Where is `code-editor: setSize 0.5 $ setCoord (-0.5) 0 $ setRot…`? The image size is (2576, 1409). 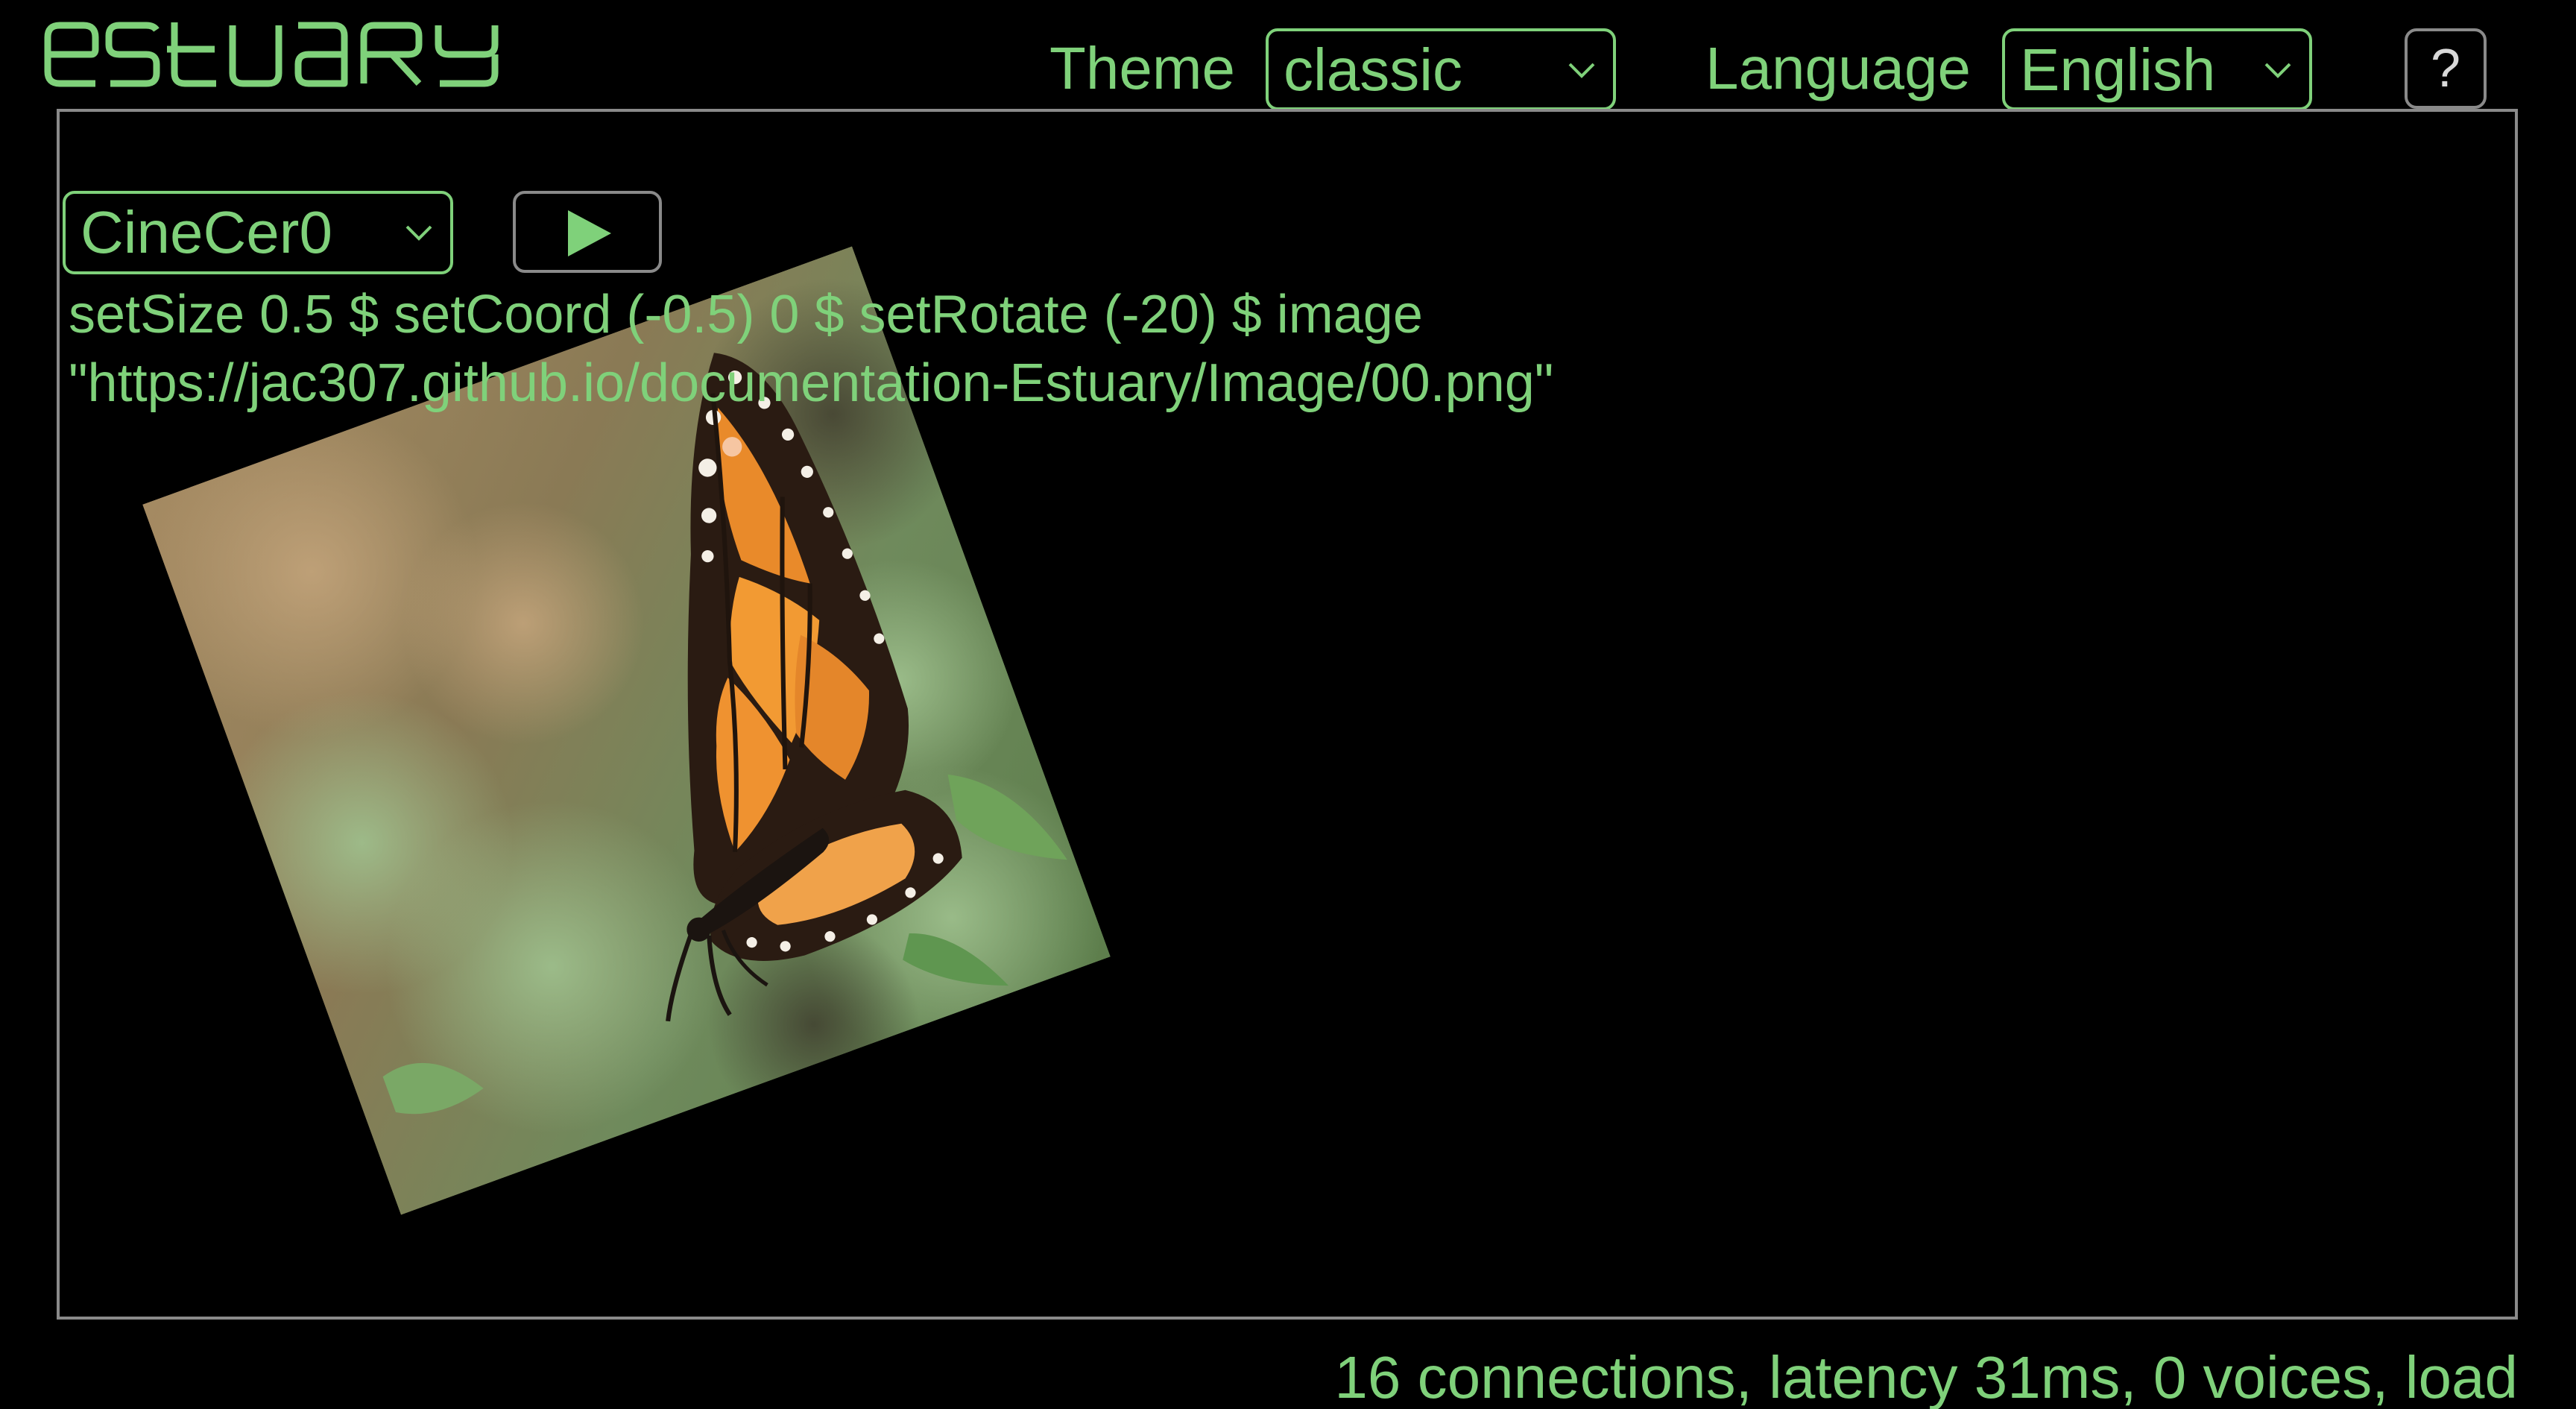 code-editor: setSize 0.5 $ setCoord (-0.5) 0 $ setRot… is located at coordinates (1112, 348).